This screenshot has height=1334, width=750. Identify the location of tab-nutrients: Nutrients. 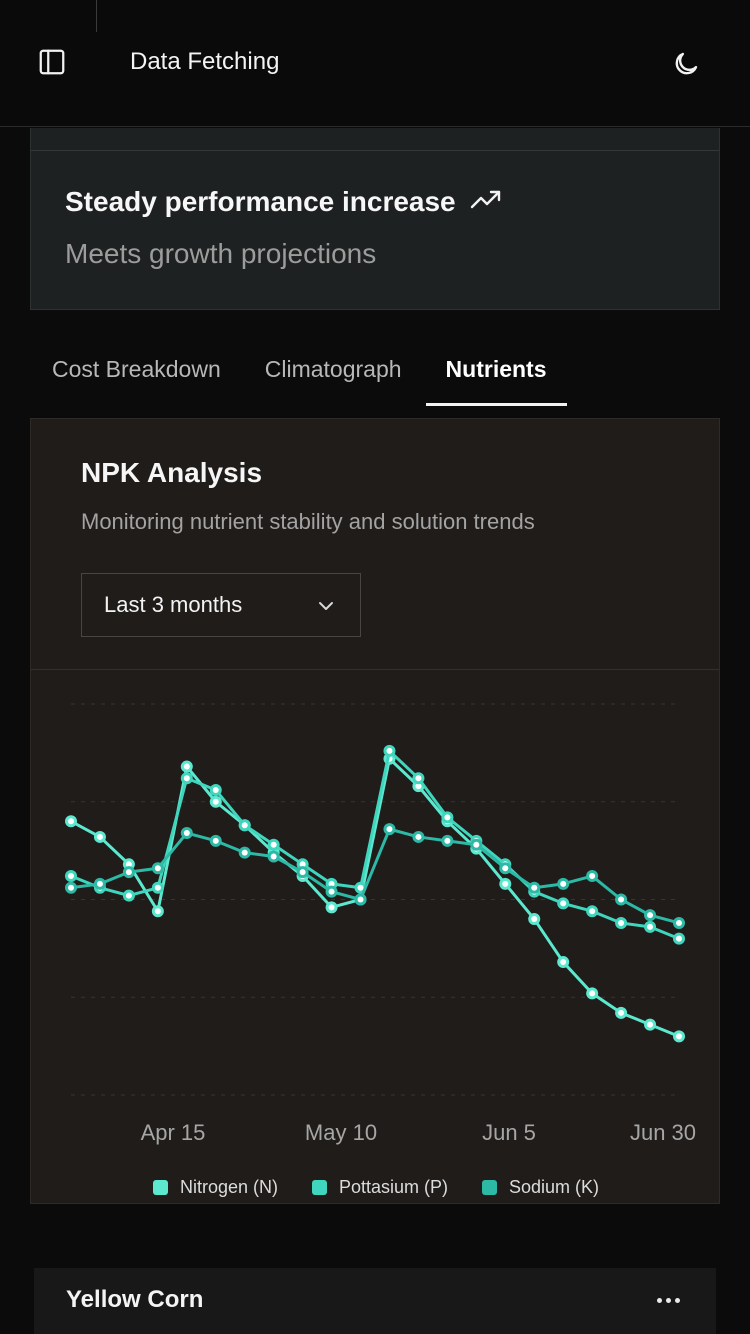
(496, 373).